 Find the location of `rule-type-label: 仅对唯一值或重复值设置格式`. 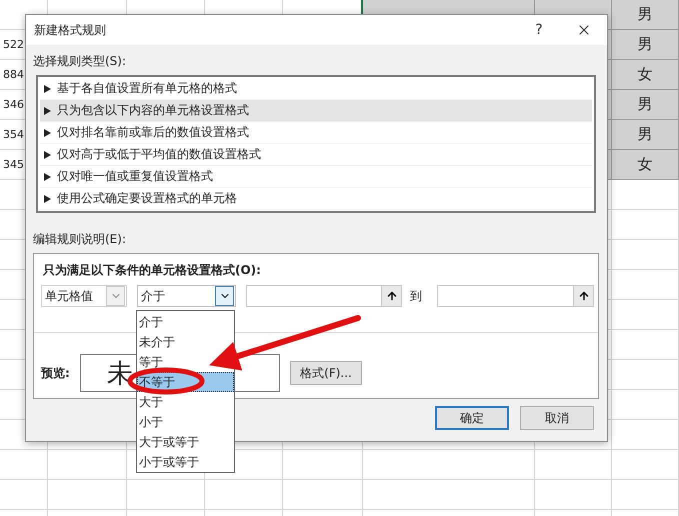

rule-type-label: 仅对唯一值或重复值设置格式 is located at coordinates (135, 176).